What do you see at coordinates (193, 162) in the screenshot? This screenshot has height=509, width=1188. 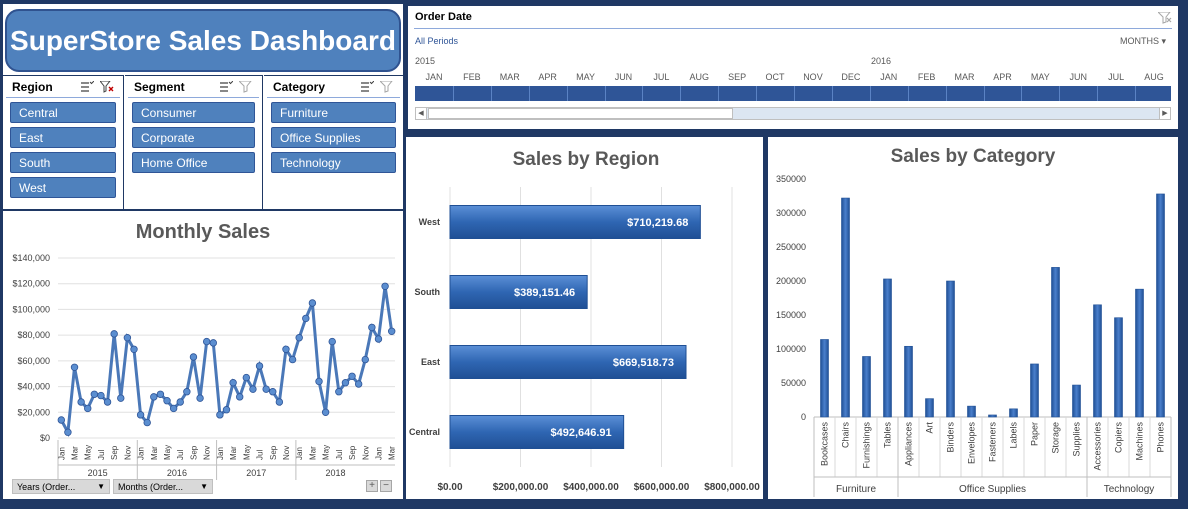 I see `segment-item-home-office: Home Office` at bounding box center [193, 162].